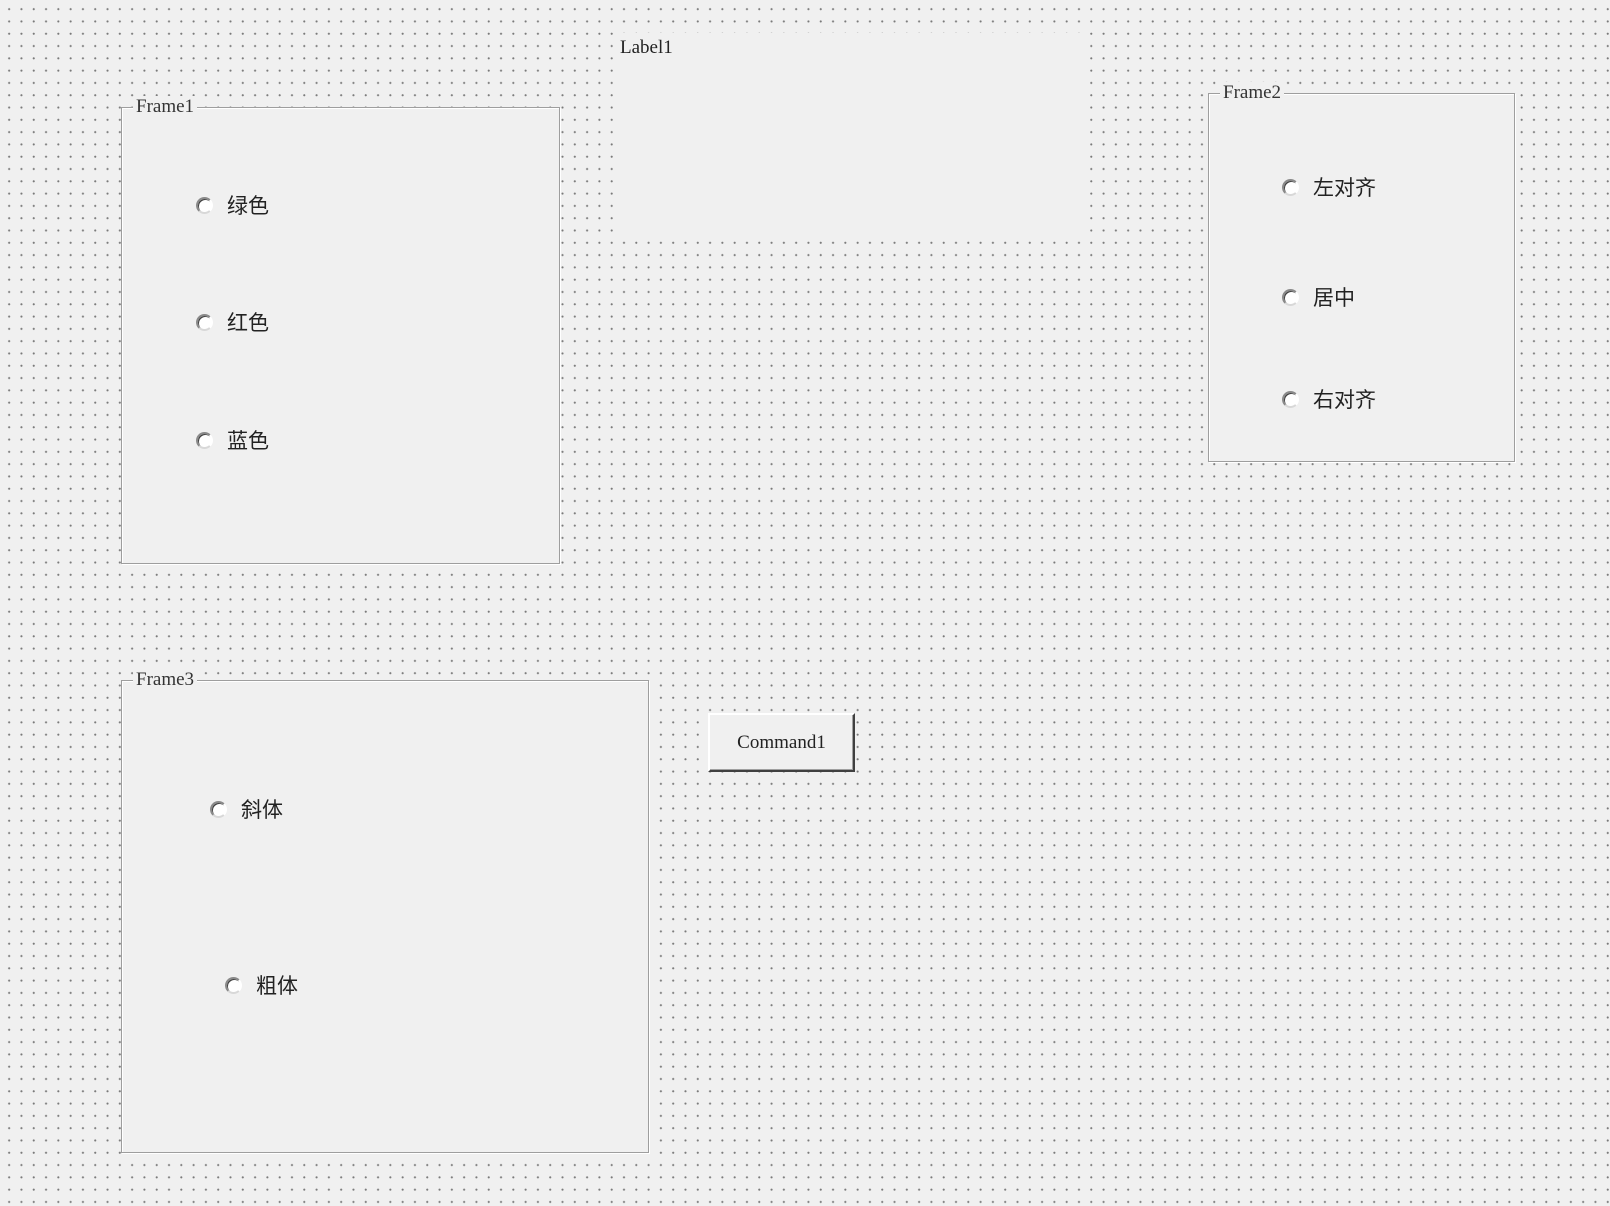  Describe the element at coordinates (248, 206) in the screenshot. I see `radio-green-label: 绿色` at that location.